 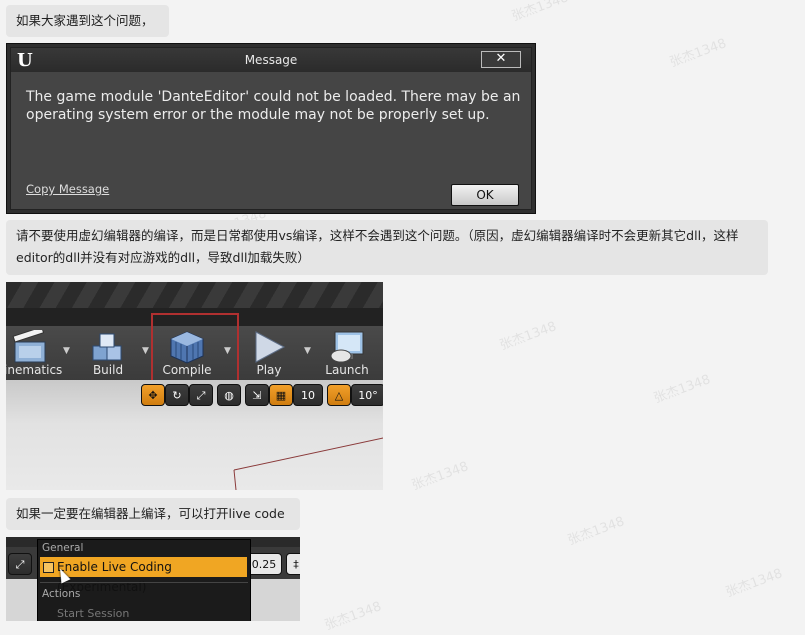 I want to click on ok-button: OK, so click(x=485, y=195).